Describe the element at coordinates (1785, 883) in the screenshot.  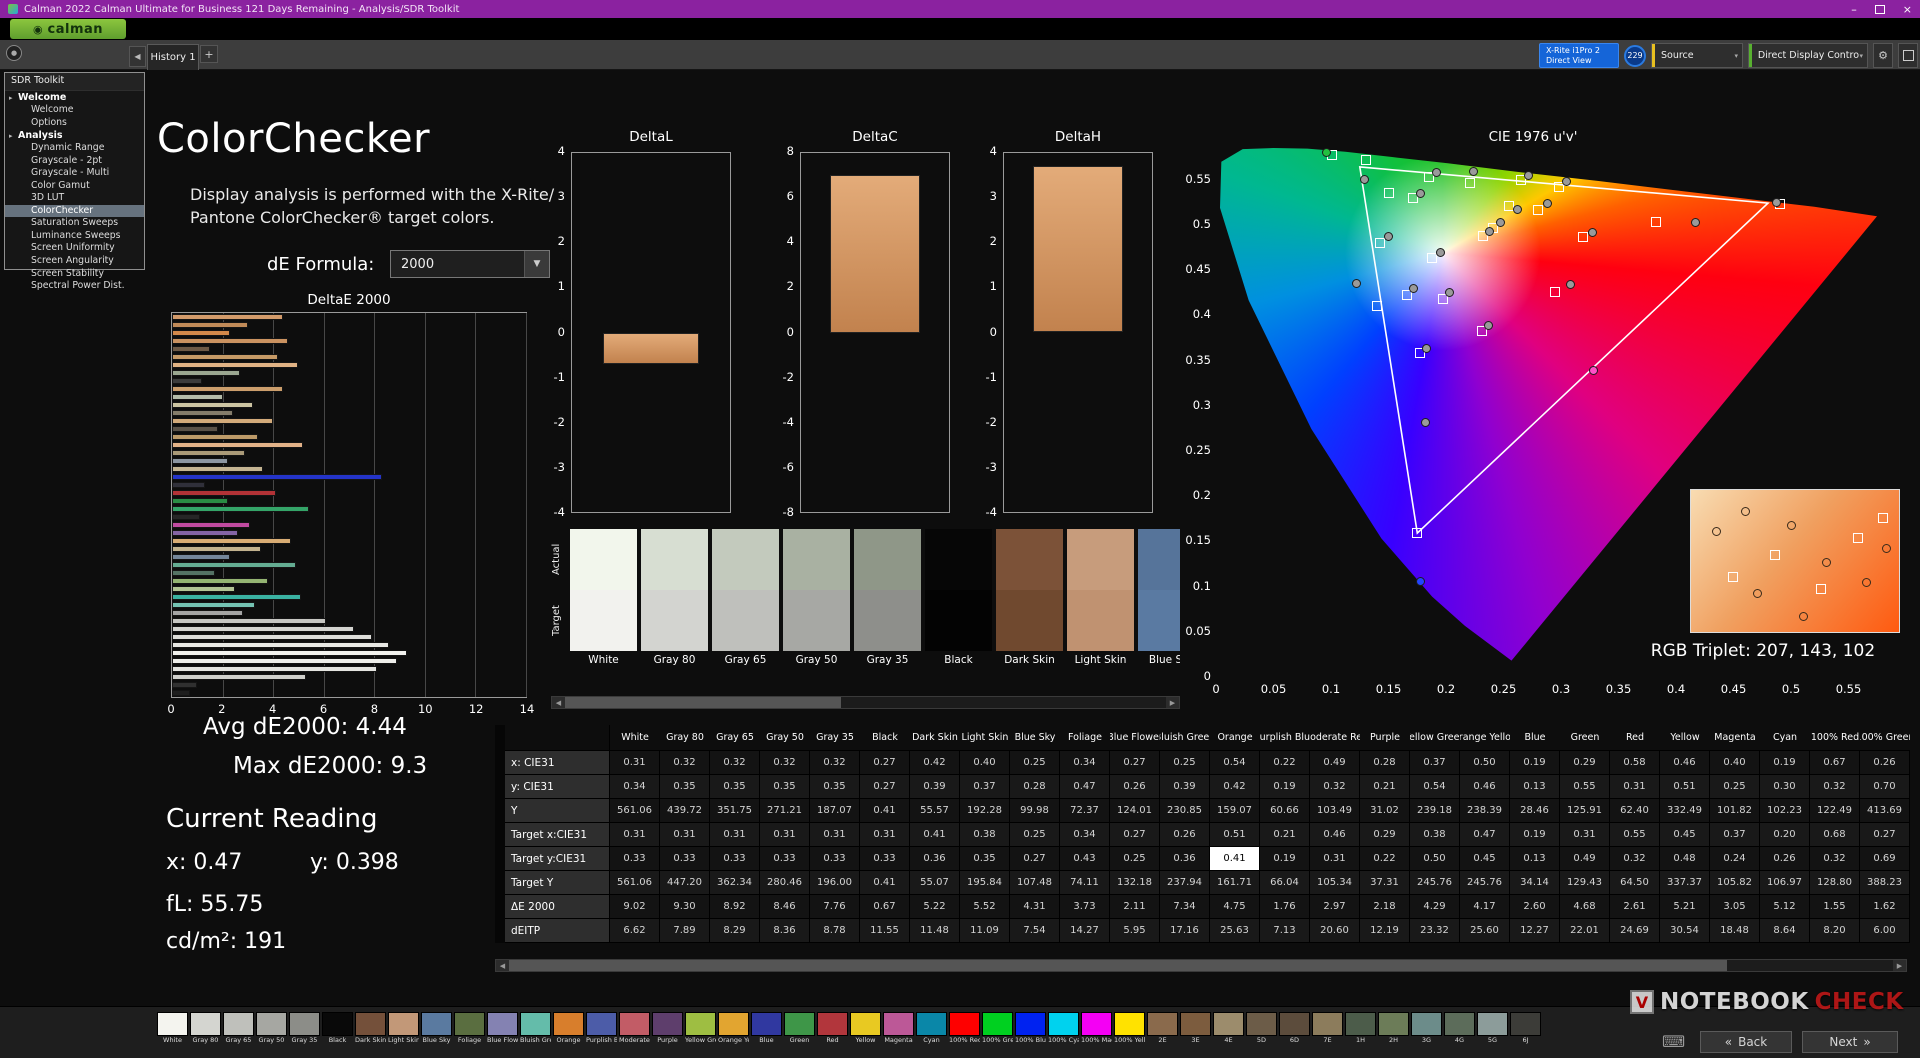
I see `table-cell: 106.97` at that location.